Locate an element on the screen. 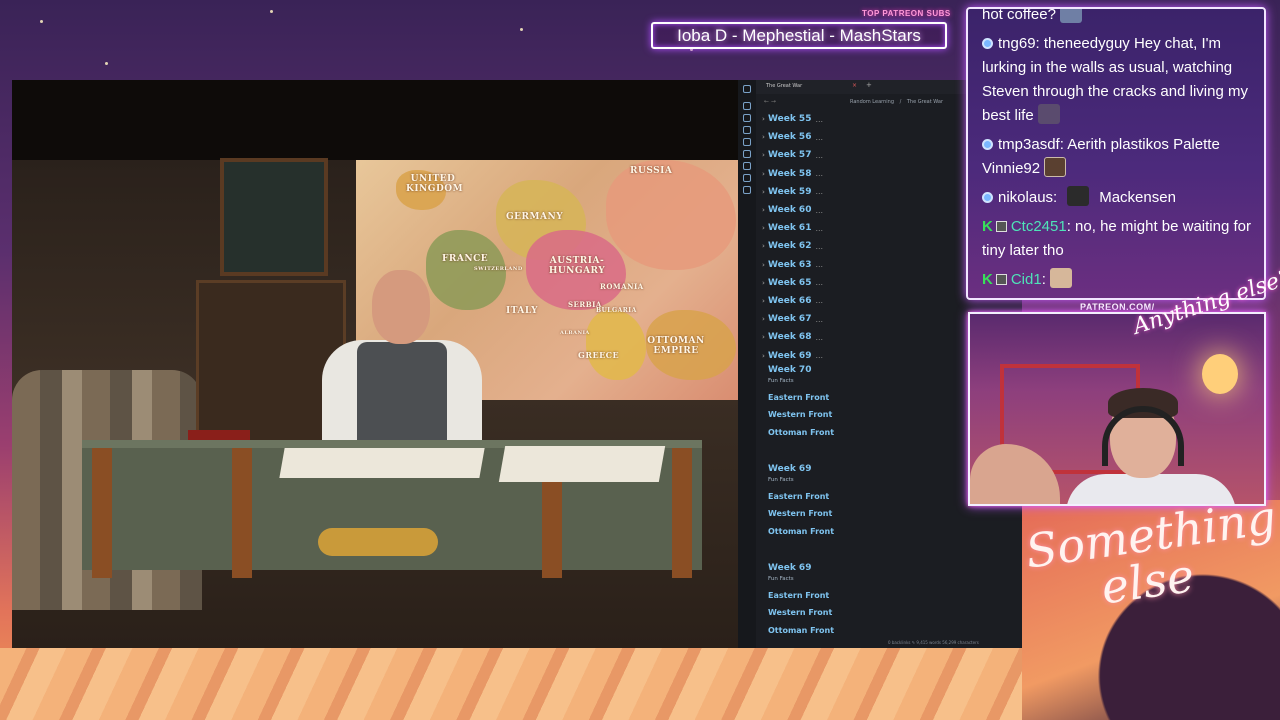  map-label-united-kingdom: UNITED KINGDOM is located at coordinates (435, 184).